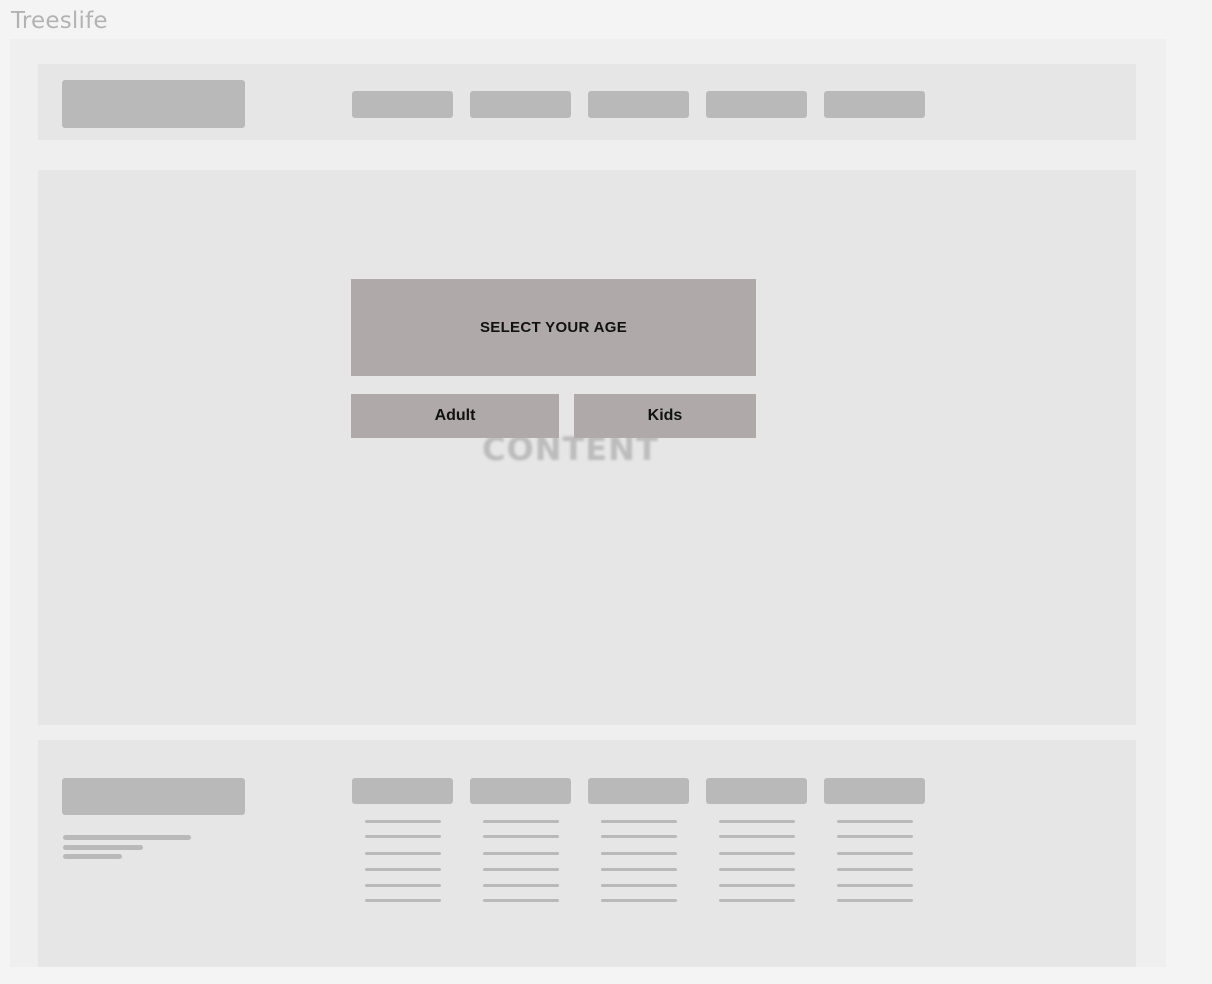 This screenshot has width=1212, height=984. I want to click on adult-button-label: Adult, so click(455, 415).